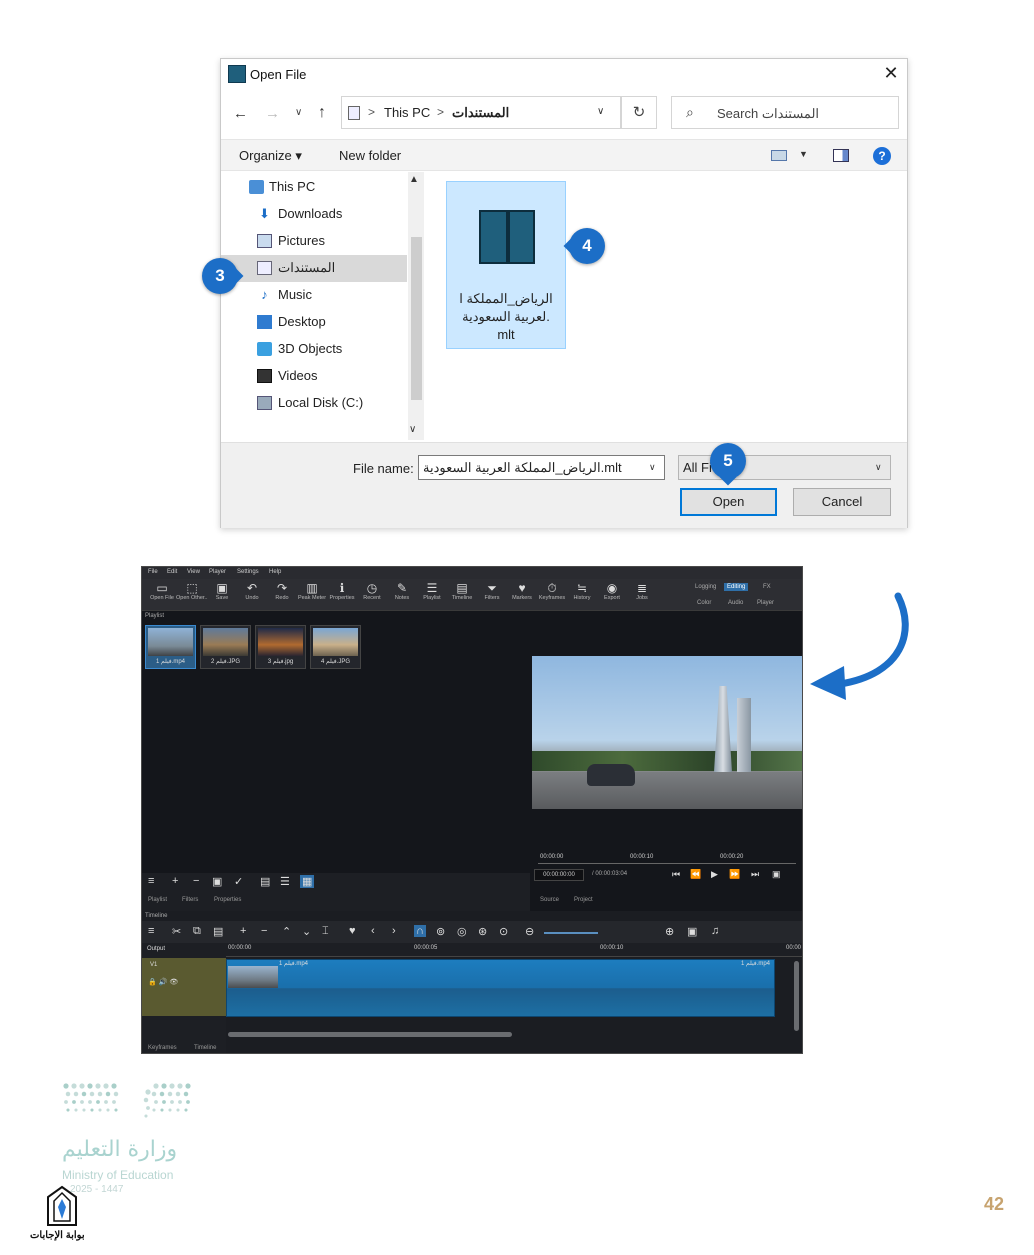  What do you see at coordinates (529, 931) in the screenshot?
I see `zoom-out-icon: ⊖` at bounding box center [529, 931].